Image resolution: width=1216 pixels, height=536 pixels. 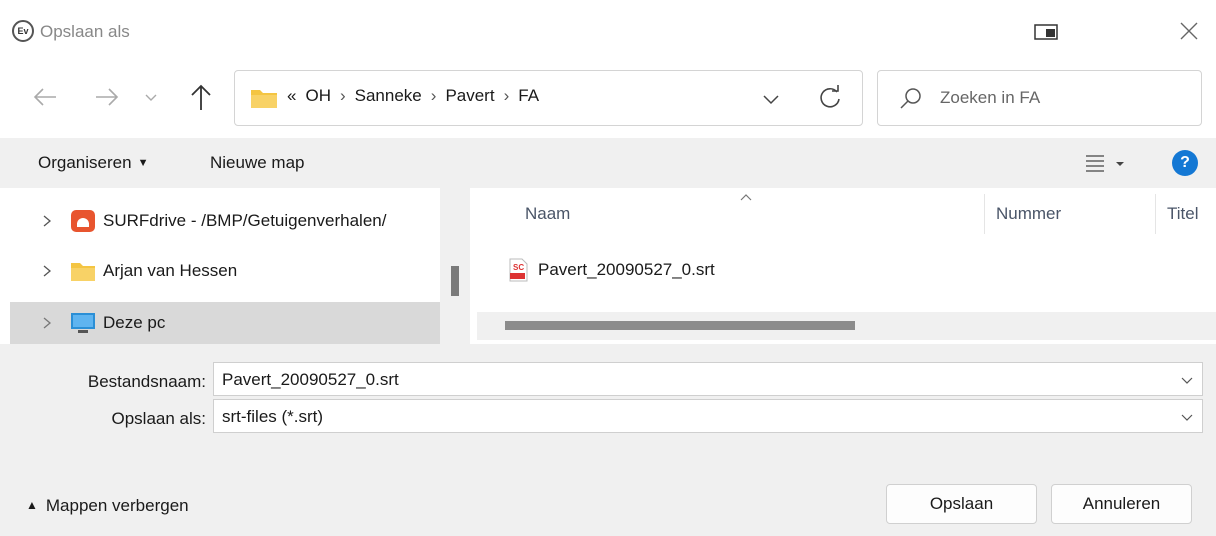 I want to click on filetype-value: srt-files (*.srt), so click(x=273, y=416).